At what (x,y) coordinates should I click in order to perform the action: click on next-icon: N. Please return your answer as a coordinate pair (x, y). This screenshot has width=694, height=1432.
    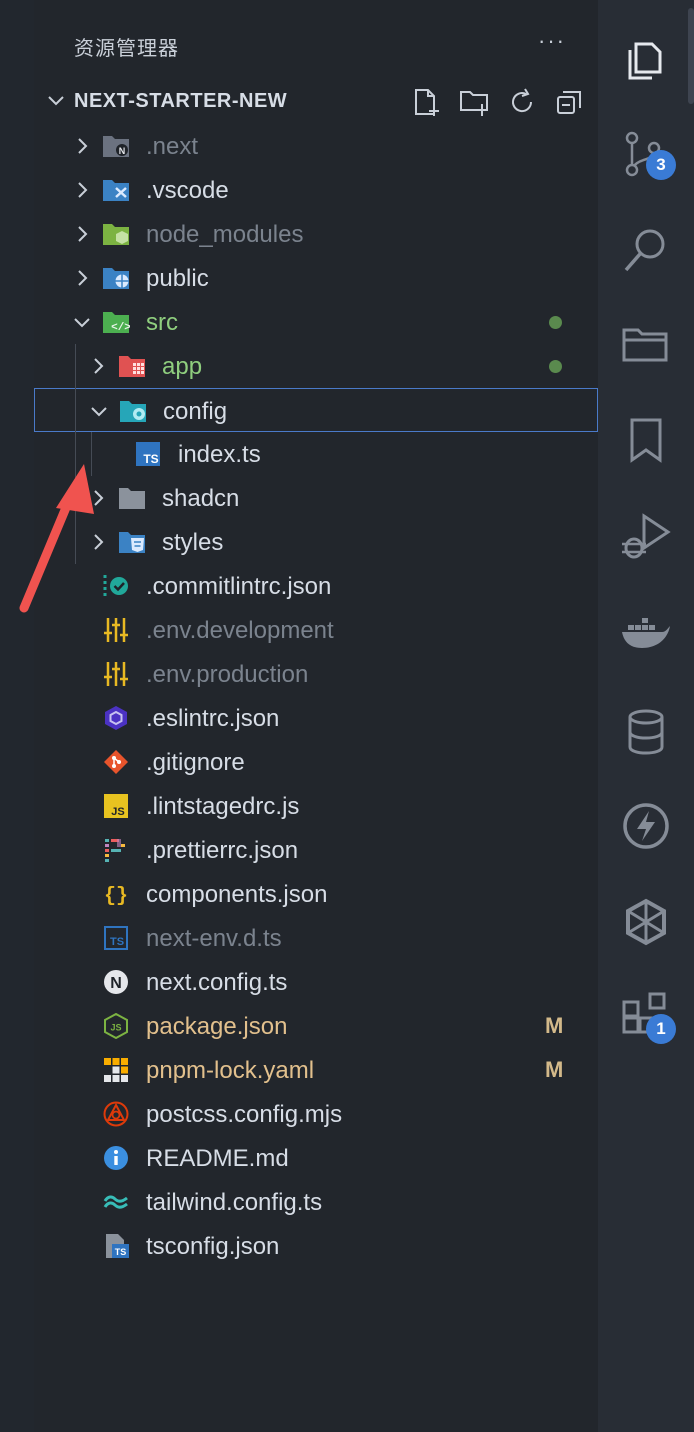
    Looking at the image, I should click on (116, 982).